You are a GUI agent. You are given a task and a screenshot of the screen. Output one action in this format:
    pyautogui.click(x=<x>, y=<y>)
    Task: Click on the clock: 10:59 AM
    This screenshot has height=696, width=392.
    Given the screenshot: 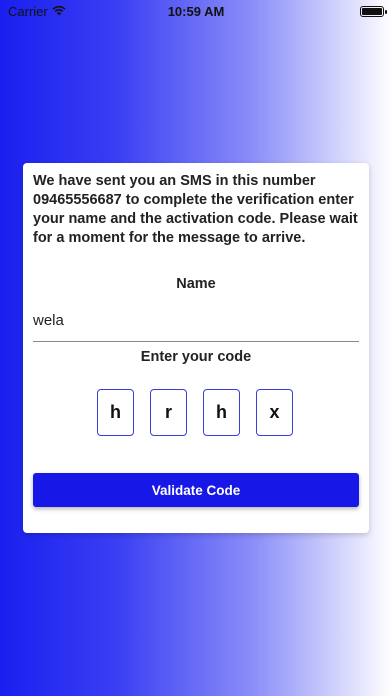 What is the action you would take?
    pyautogui.click(x=196, y=11)
    